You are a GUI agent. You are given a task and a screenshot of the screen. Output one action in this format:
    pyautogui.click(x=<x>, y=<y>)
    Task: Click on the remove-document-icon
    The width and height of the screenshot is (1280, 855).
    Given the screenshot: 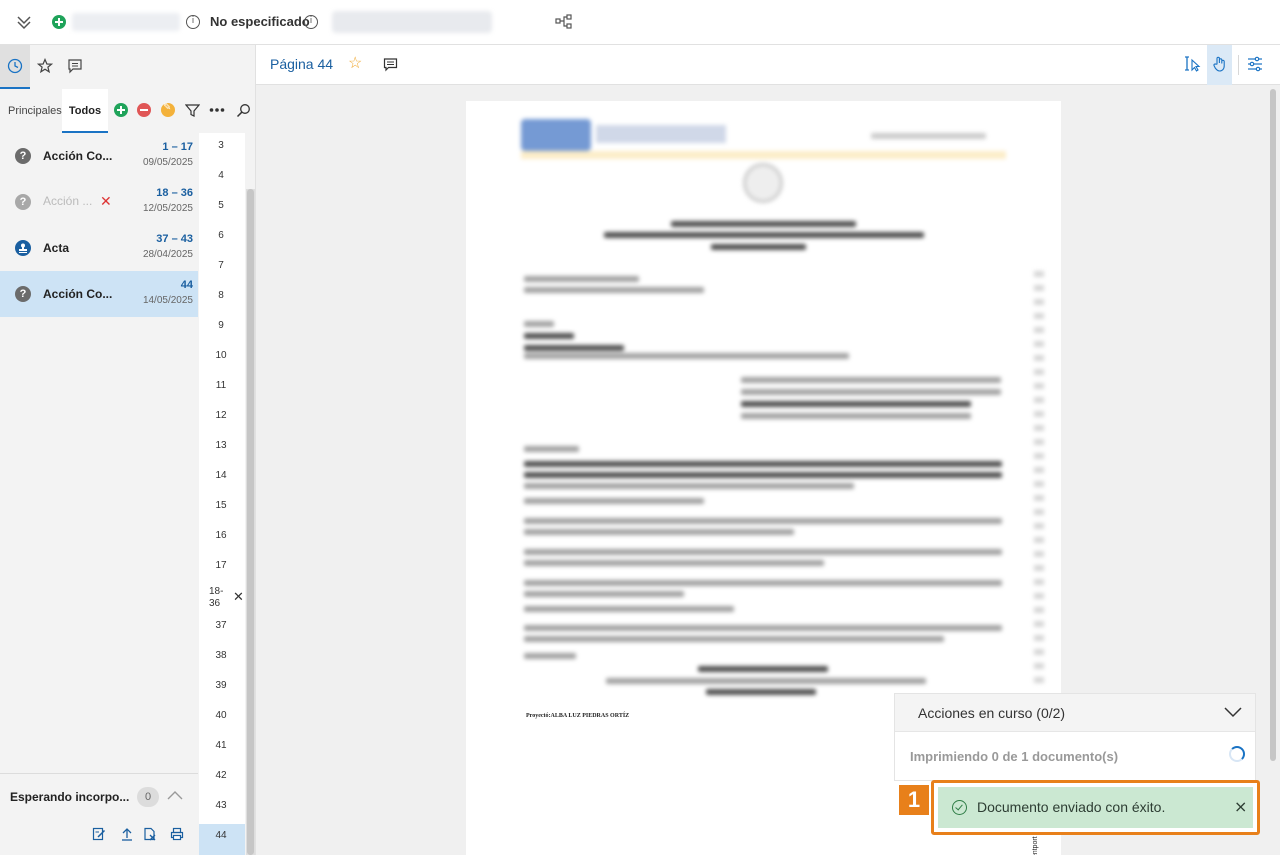 What is the action you would take?
    pyautogui.click(x=144, y=110)
    